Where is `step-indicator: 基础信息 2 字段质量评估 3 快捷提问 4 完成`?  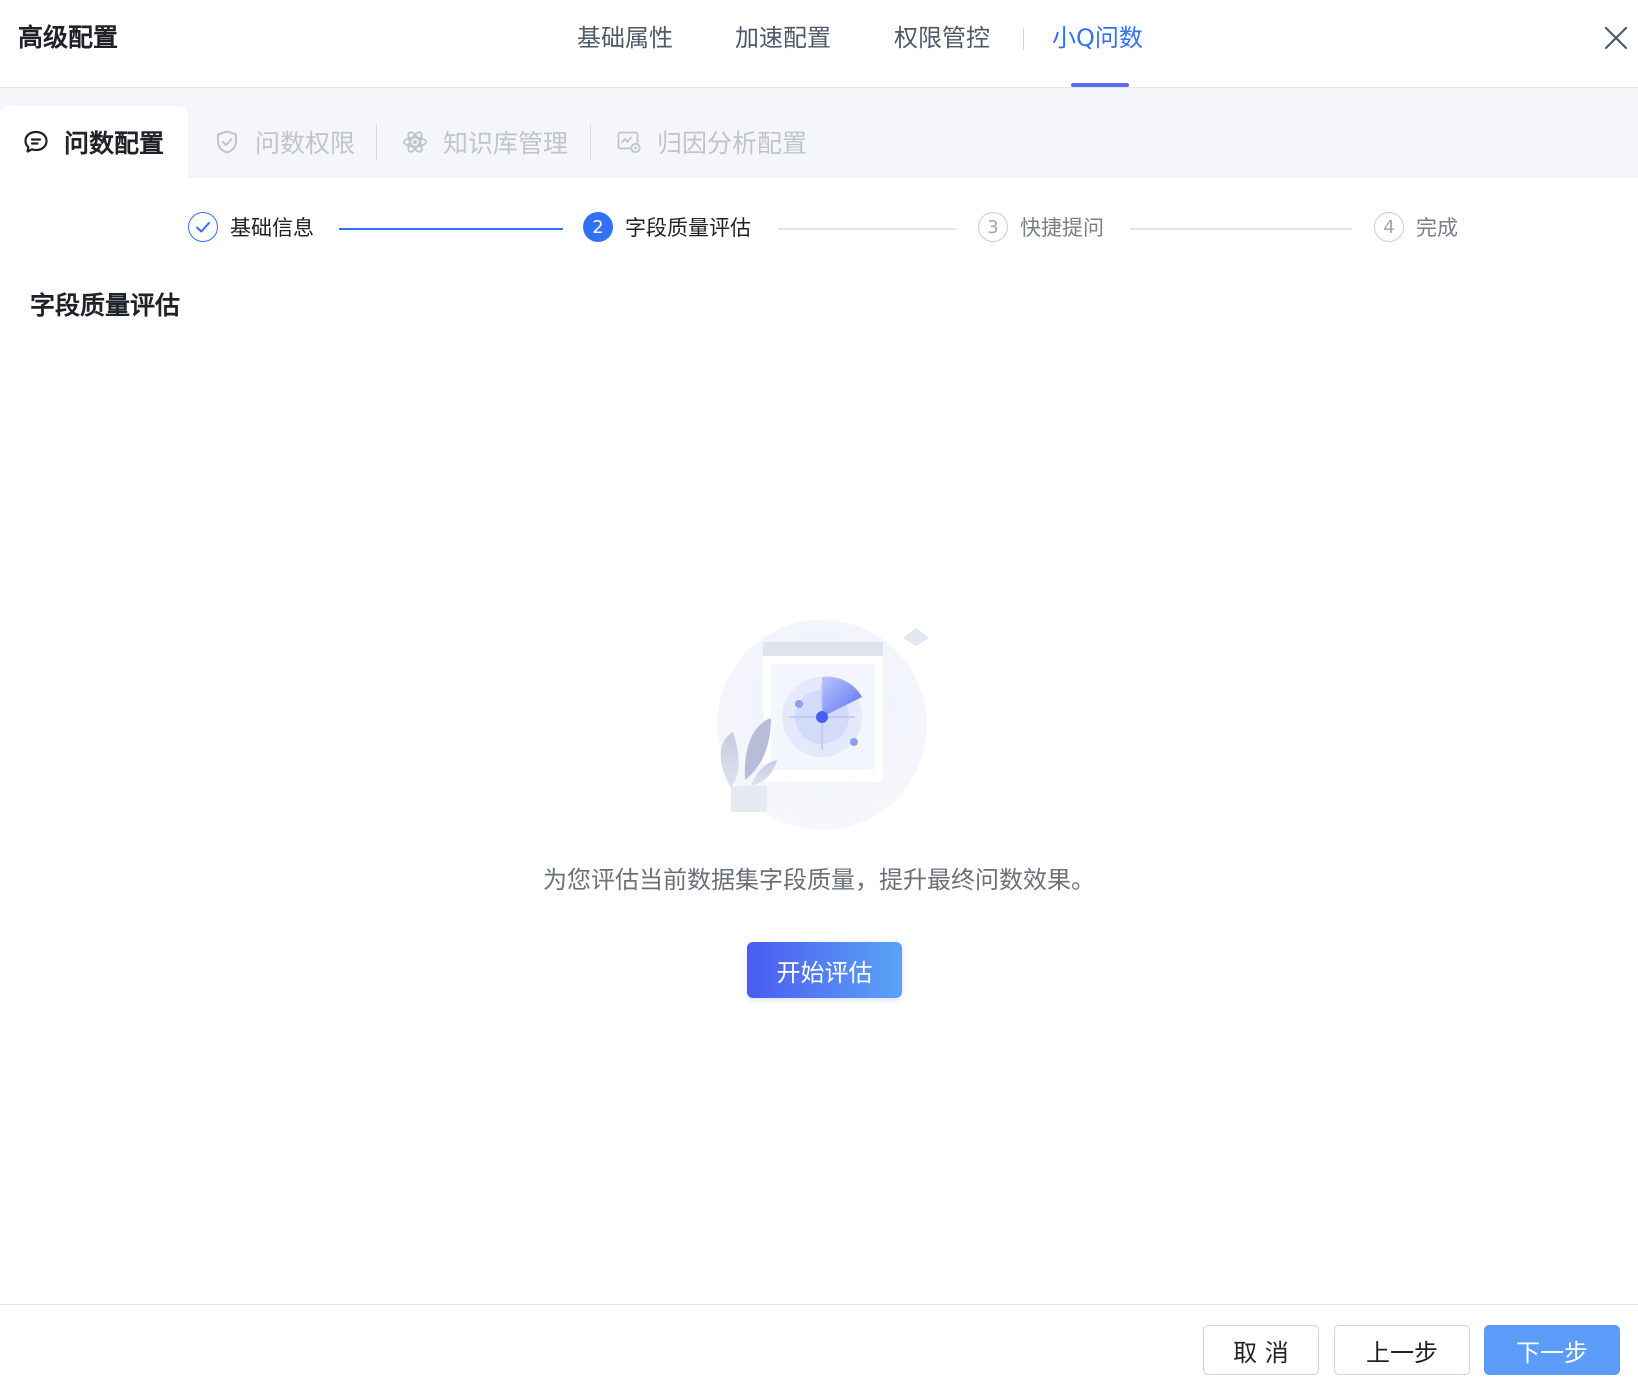 step-indicator: 基础信息 2 字段质量评估 3 快捷提问 4 完成 is located at coordinates (819, 230).